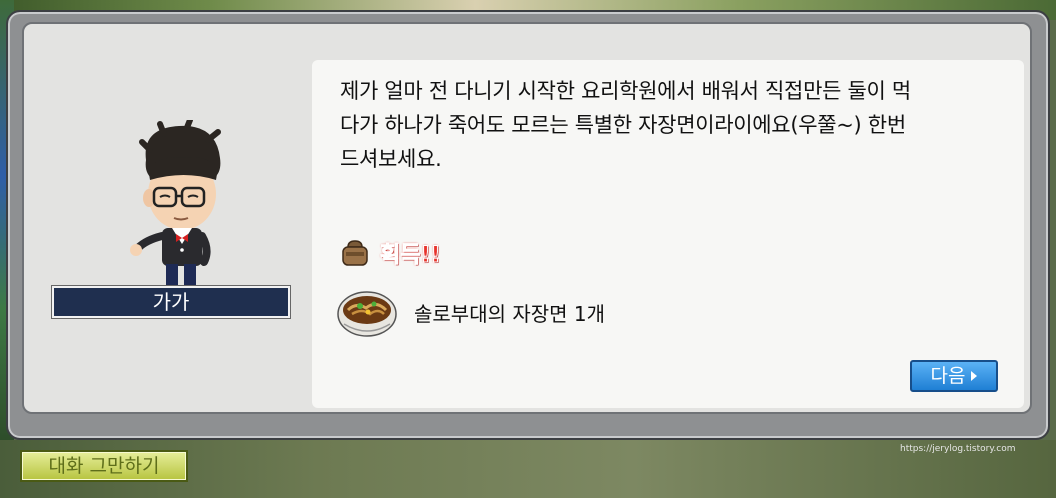 The image size is (1056, 498). I want to click on arrow-right-icon, so click(974, 376).